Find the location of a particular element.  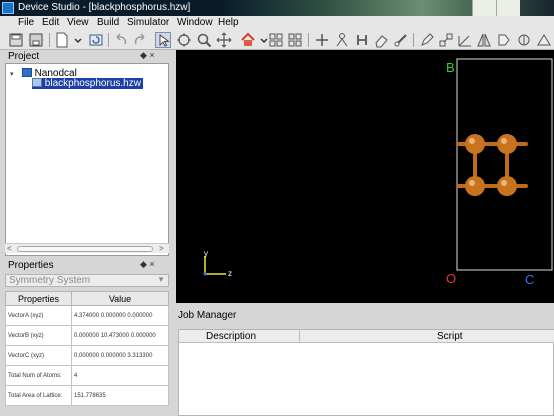

scroll-right-icon: > is located at coordinates (161, 248).